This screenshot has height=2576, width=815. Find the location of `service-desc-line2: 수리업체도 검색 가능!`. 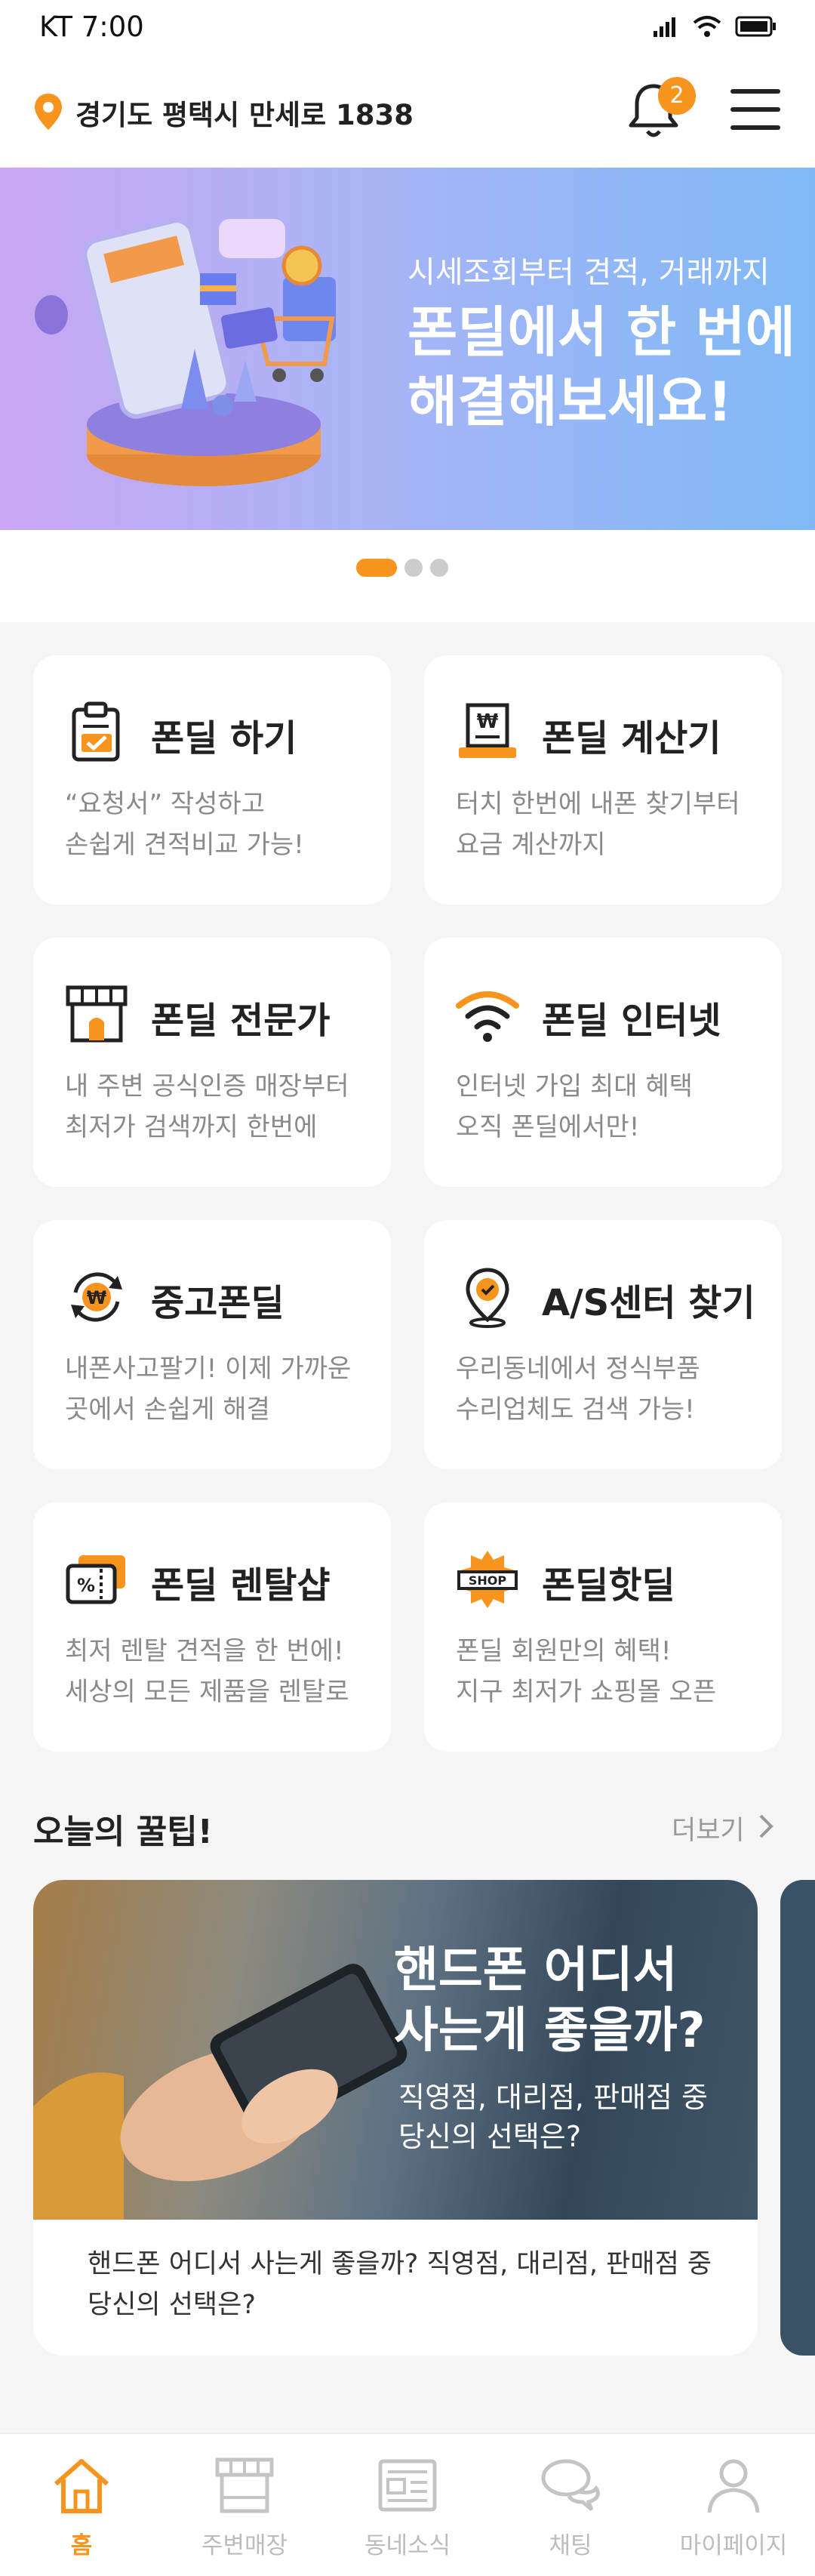

service-desc-line2: 수리업체도 검색 가능! is located at coordinates (575, 1409).